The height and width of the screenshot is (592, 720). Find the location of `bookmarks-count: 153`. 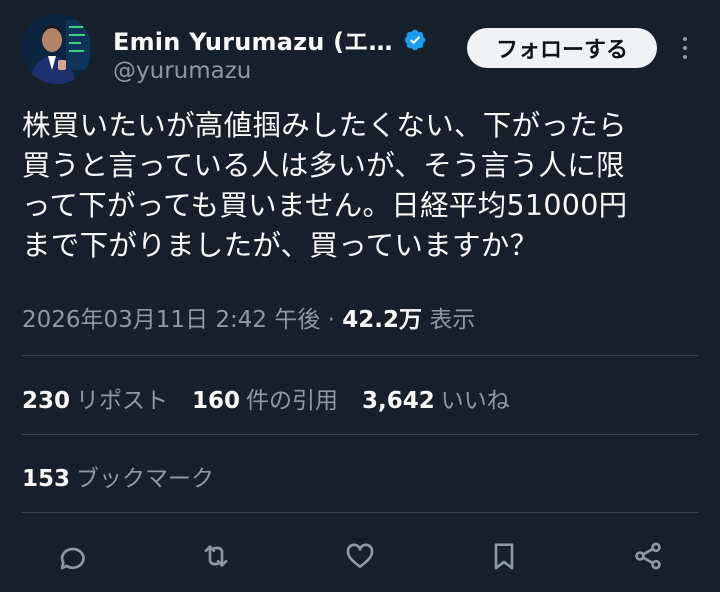

bookmarks-count: 153 is located at coordinates (46, 479).